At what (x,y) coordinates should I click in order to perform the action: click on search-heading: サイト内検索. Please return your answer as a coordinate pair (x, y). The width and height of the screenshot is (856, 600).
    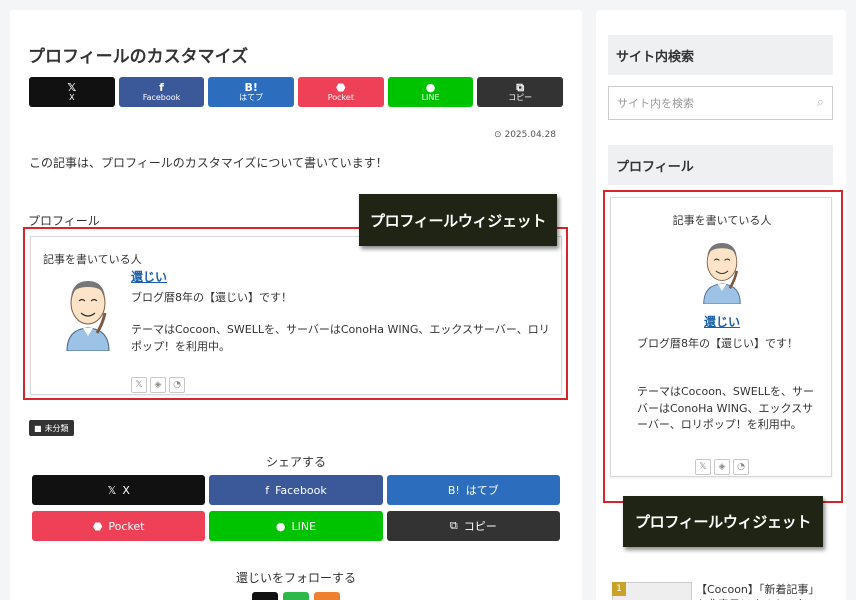
    Looking at the image, I should click on (720, 55).